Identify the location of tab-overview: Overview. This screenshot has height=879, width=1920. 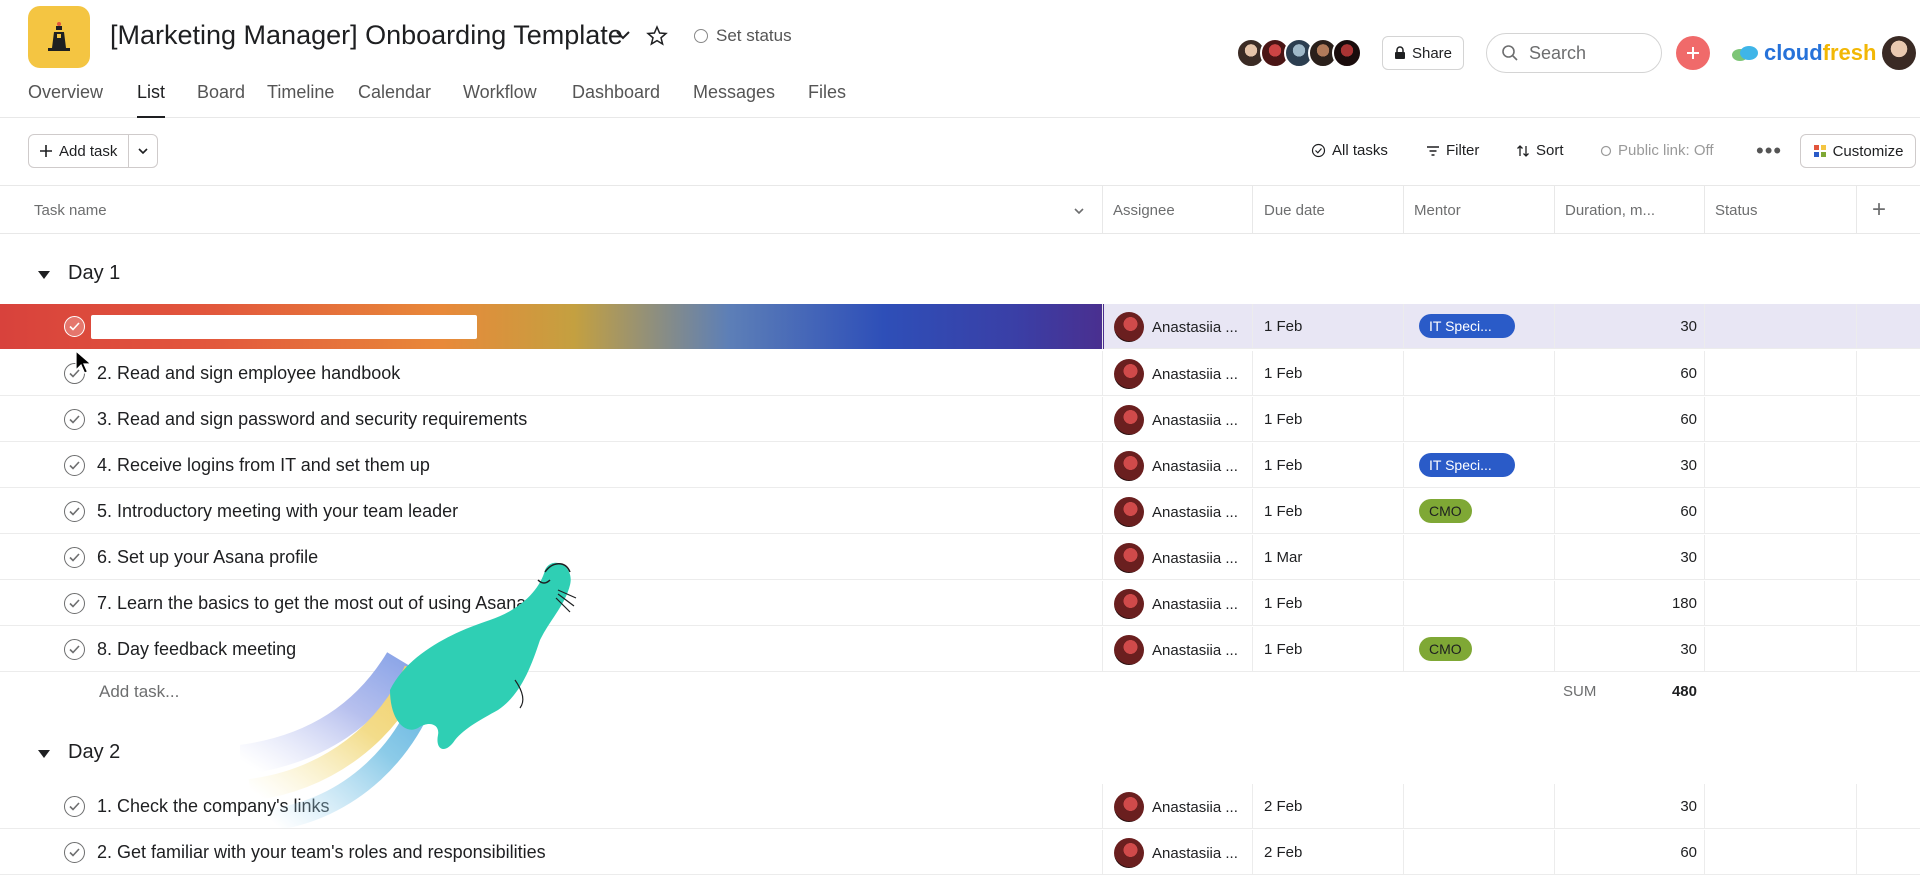
(65, 100).